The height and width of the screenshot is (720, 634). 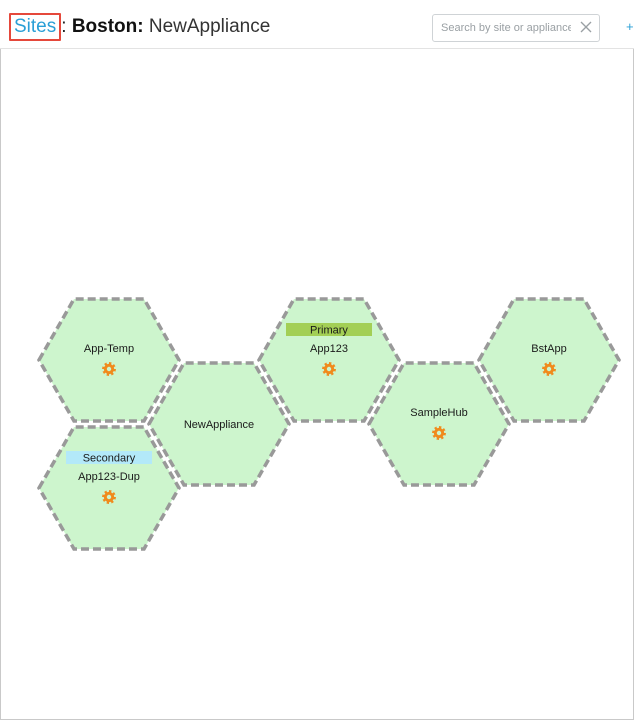 I want to click on role-label: Secondary, so click(x=109, y=459).